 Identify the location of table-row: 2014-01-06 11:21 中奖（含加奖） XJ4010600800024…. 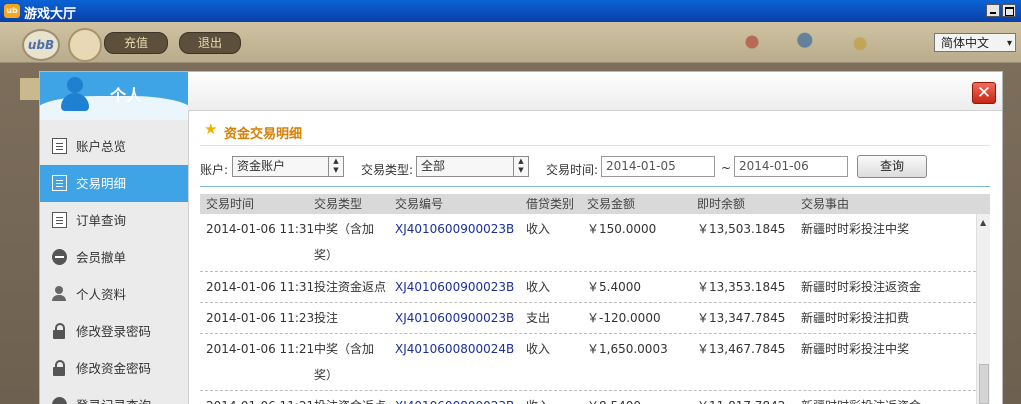
(588, 362).